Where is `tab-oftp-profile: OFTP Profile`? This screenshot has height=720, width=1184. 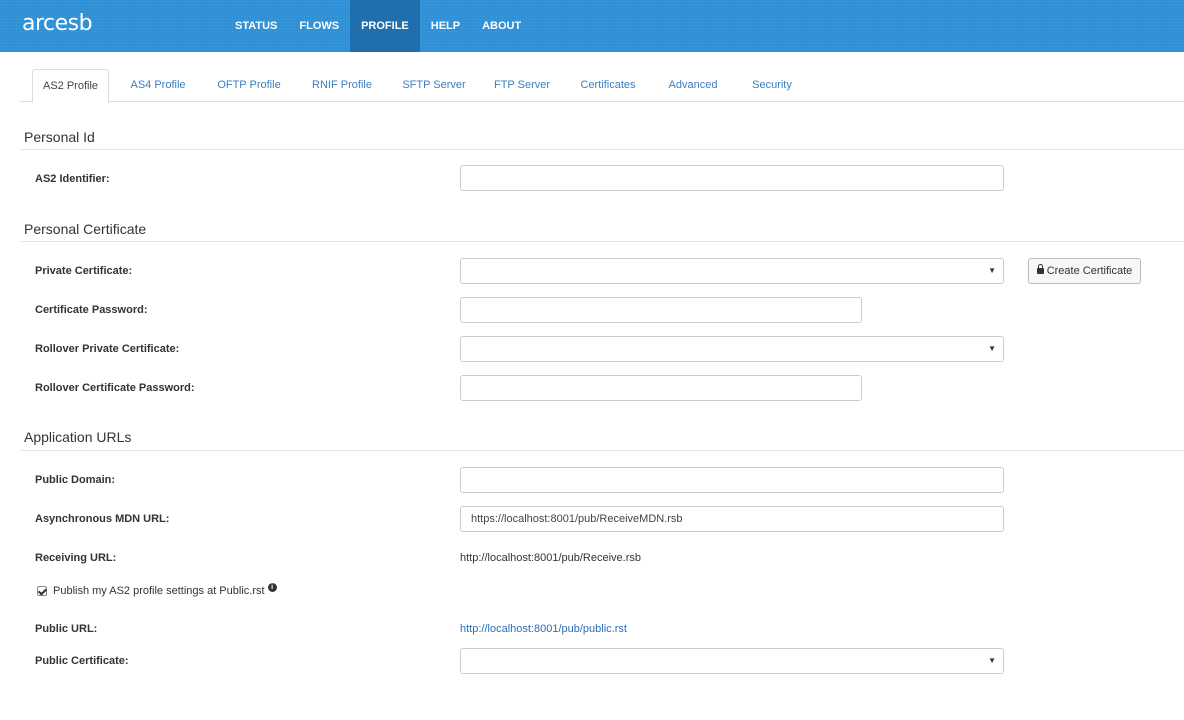
tab-oftp-profile: OFTP Profile is located at coordinates (249, 85).